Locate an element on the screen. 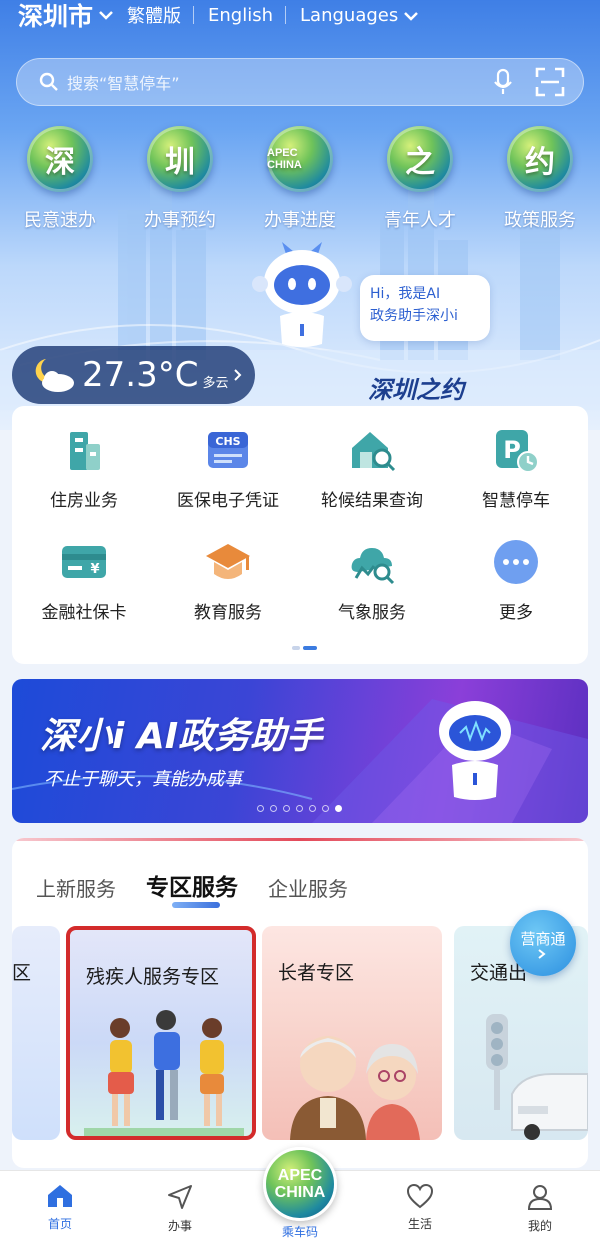  city-selector: 深圳市 is located at coordinates (65, 16).